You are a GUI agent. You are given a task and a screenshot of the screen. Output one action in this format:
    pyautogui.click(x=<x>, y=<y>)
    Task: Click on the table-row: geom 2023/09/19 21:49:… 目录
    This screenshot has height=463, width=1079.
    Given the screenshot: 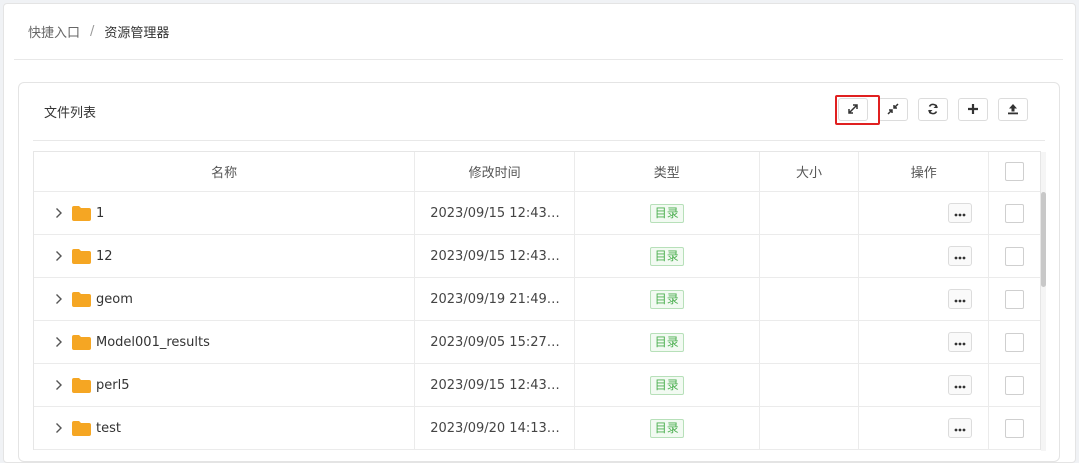 What is the action you would take?
    pyautogui.click(x=537, y=299)
    